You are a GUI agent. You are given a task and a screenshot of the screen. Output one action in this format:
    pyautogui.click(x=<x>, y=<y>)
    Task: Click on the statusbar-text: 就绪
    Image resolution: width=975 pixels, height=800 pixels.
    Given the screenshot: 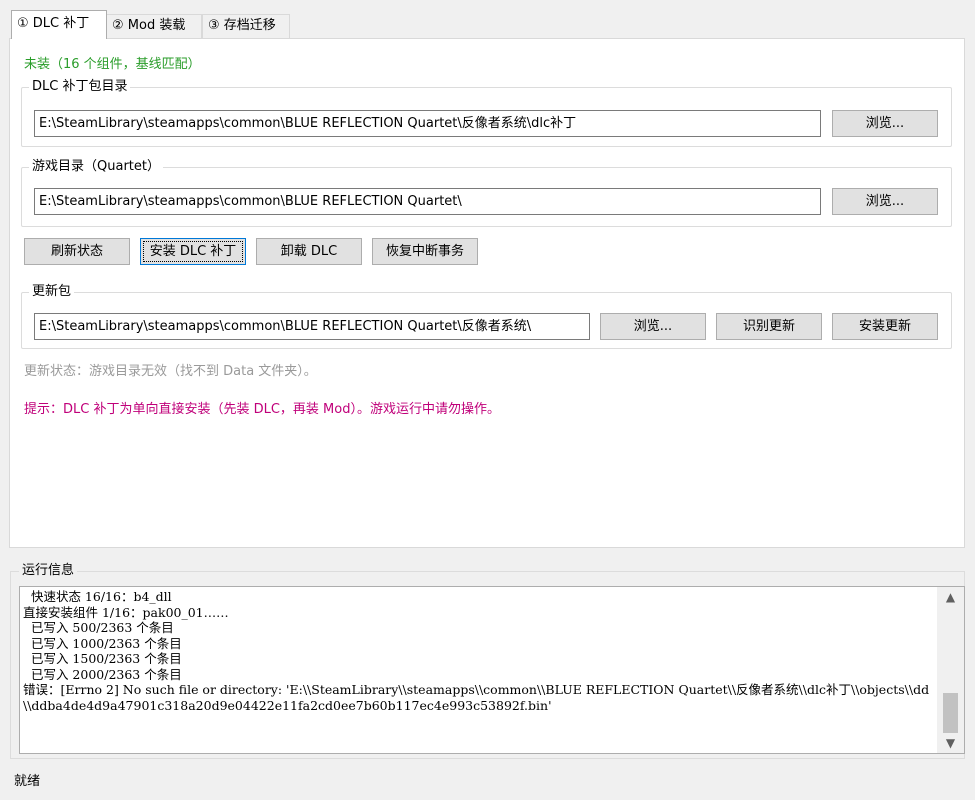 What is the action you would take?
    pyautogui.click(x=27, y=781)
    